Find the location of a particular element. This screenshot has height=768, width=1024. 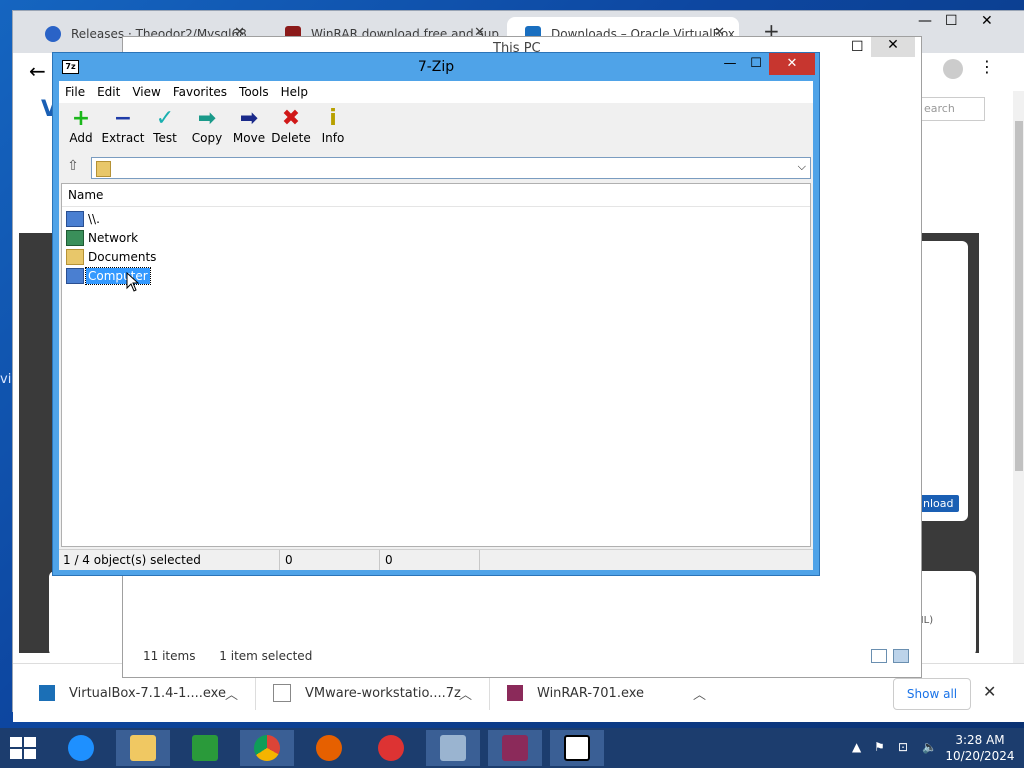

list-item: Network is located at coordinates (103, 238).